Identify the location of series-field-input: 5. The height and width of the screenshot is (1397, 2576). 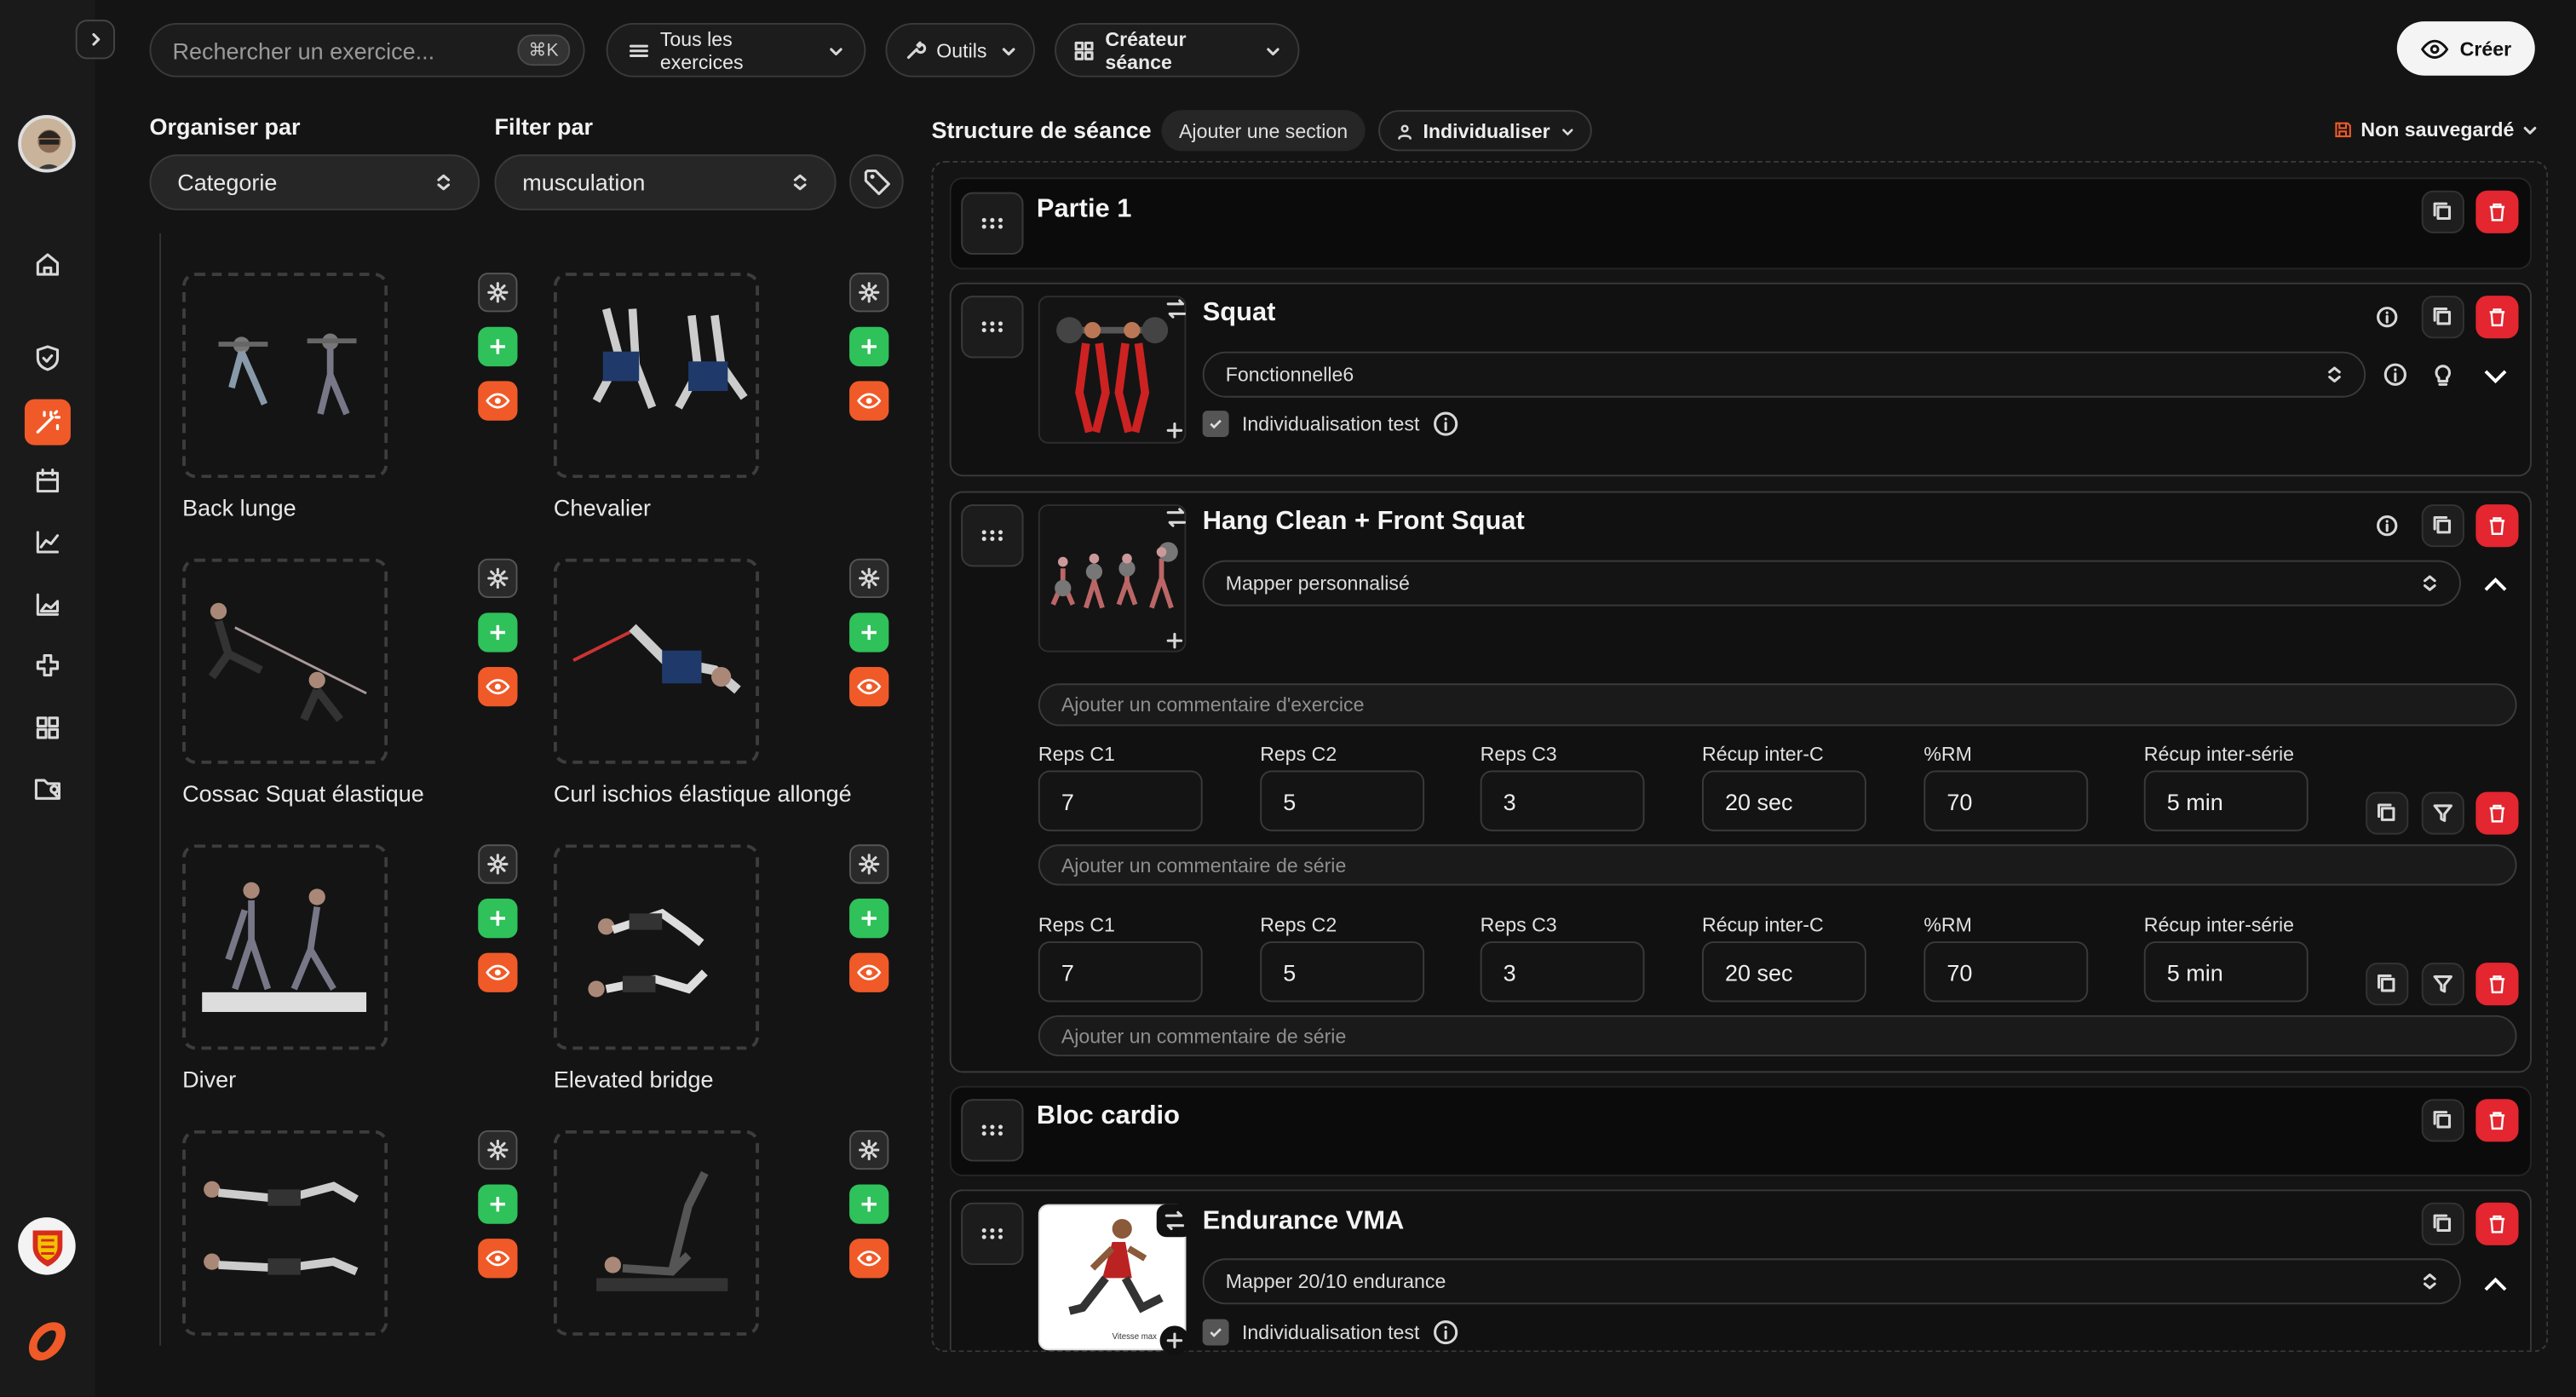
(1342, 800).